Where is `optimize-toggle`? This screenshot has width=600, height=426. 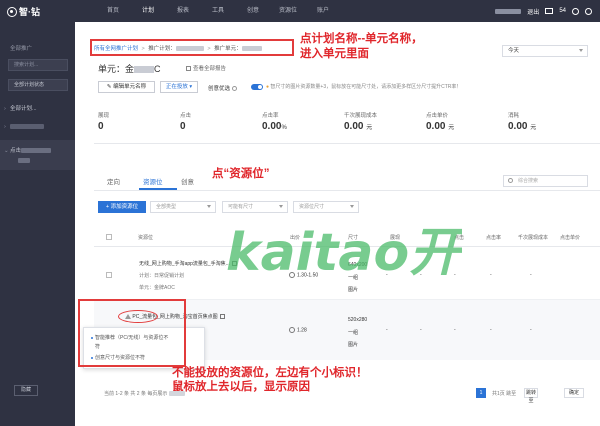 optimize-toggle is located at coordinates (257, 87).